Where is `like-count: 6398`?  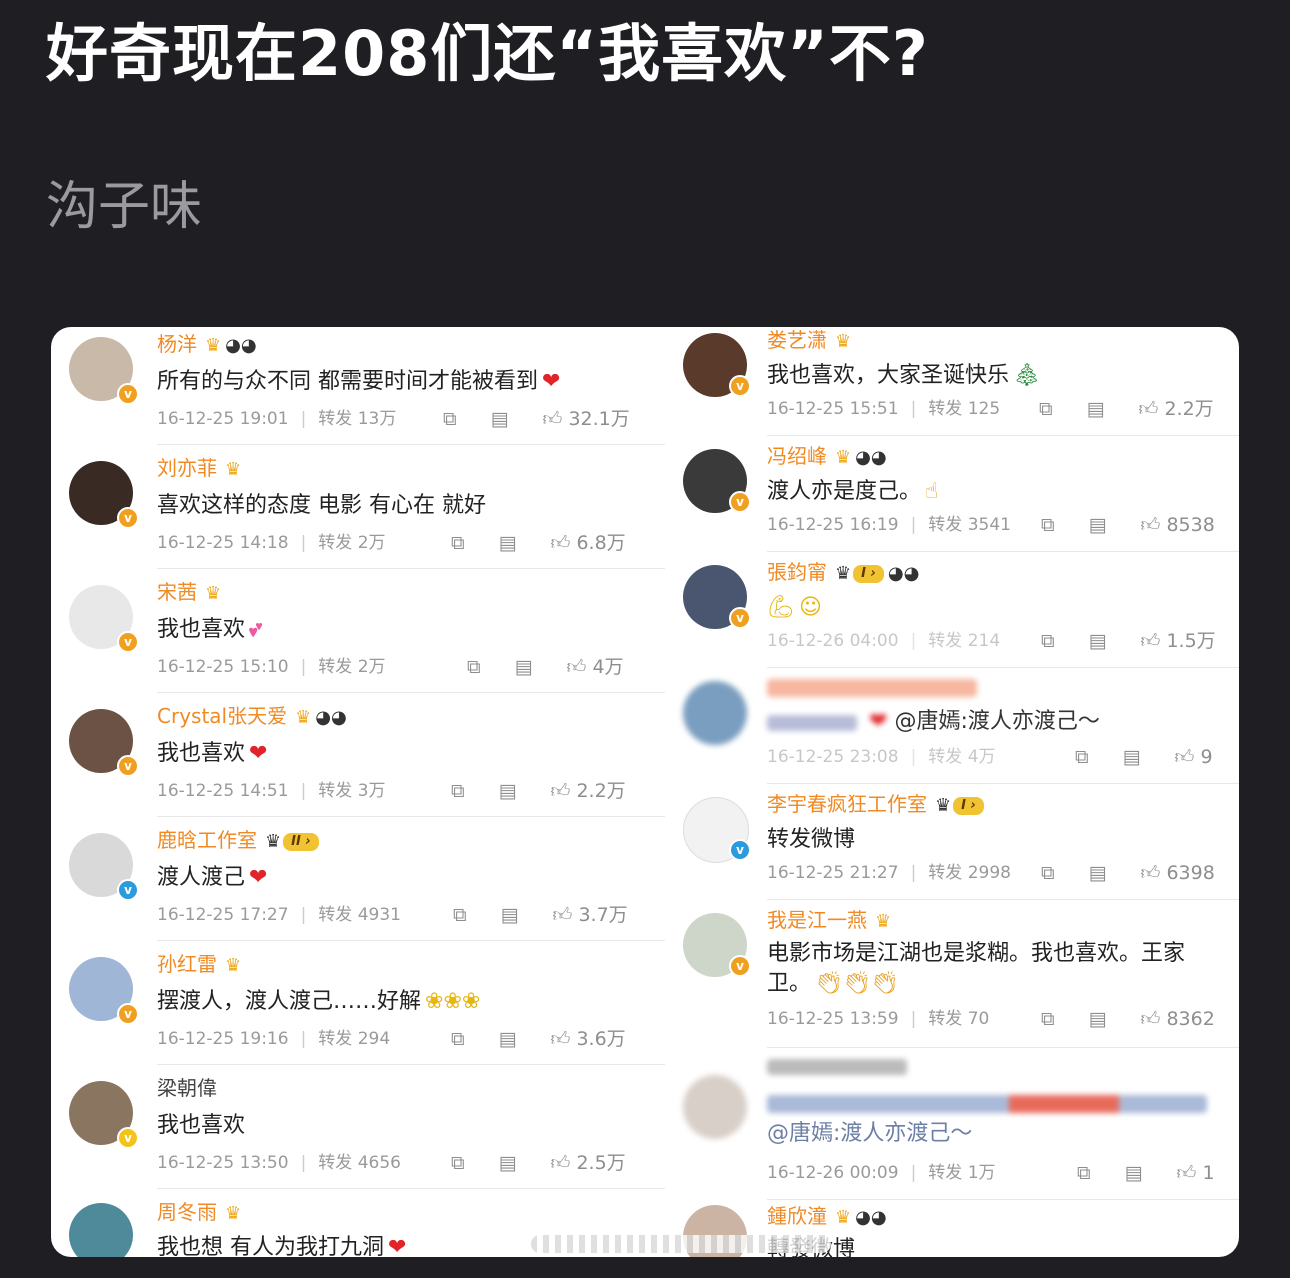
like-count: 6398 is located at coordinates (1190, 873).